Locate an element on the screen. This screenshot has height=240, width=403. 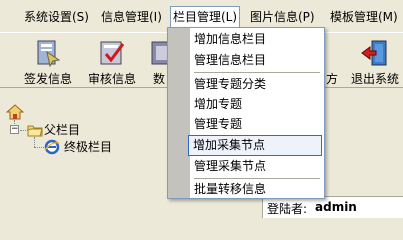
menu-item-manage-topic-category: 管理专题分类 is located at coordinates (256, 84).